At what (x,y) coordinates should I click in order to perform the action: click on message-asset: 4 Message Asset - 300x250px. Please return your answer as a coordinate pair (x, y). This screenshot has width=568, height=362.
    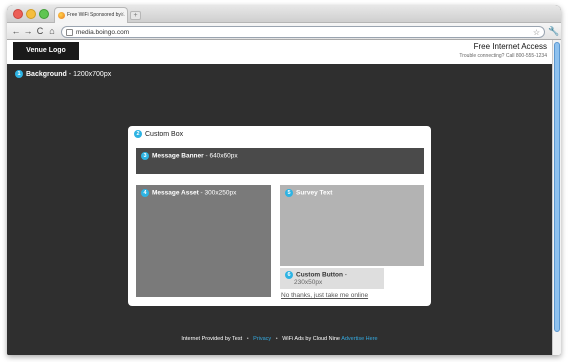
    Looking at the image, I should click on (203, 241).